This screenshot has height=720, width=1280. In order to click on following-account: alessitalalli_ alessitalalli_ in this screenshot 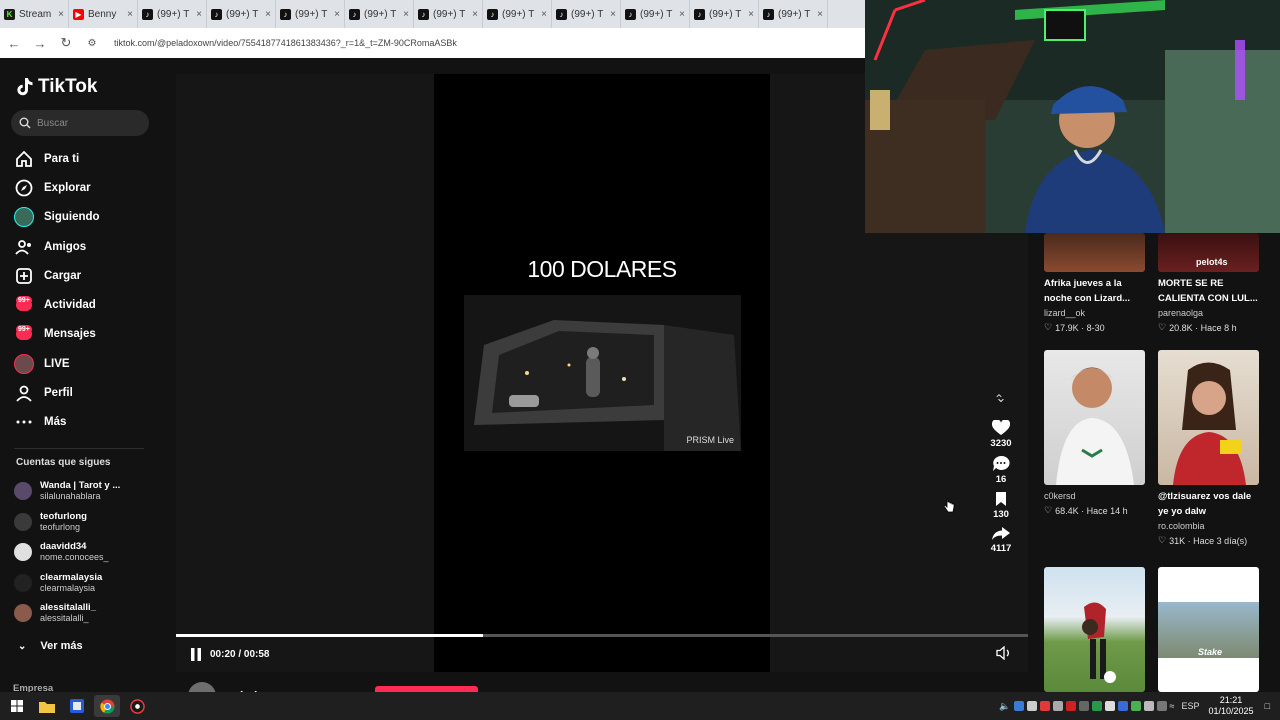, I will do `click(89, 613)`.